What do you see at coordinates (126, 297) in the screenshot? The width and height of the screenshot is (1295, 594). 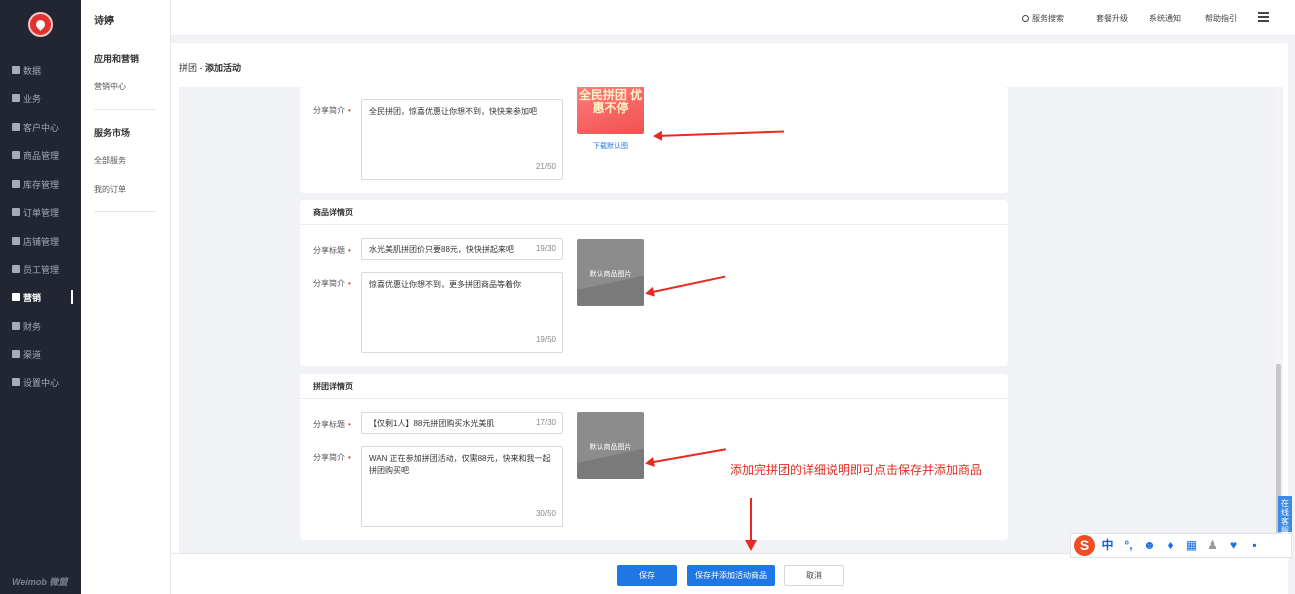 I see `secondary-sidebar: 诗婷 应用和营销 营销中心 服务市场 全部服务 我的订单` at bounding box center [126, 297].